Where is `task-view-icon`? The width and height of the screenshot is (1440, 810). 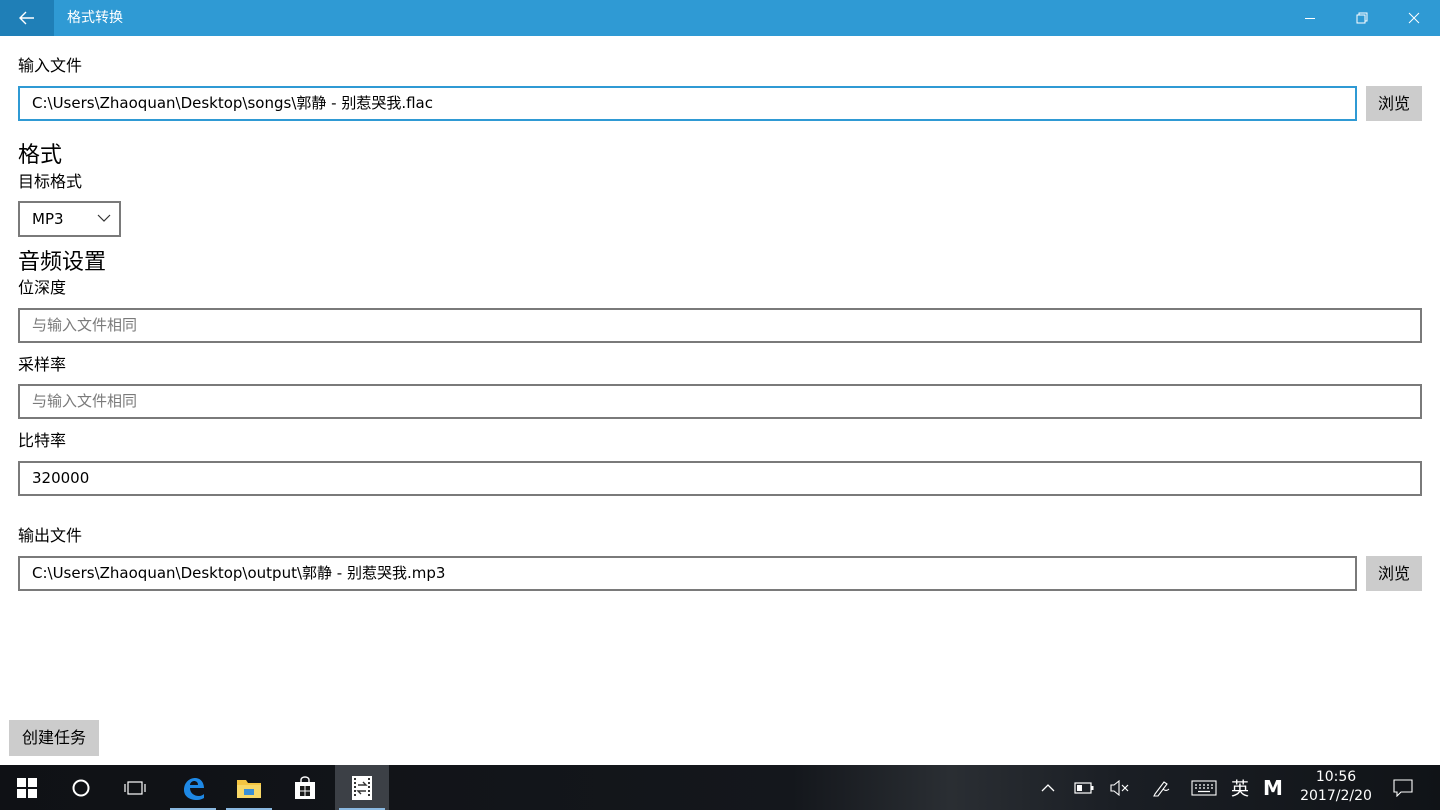
task-view-icon is located at coordinates (135, 787).